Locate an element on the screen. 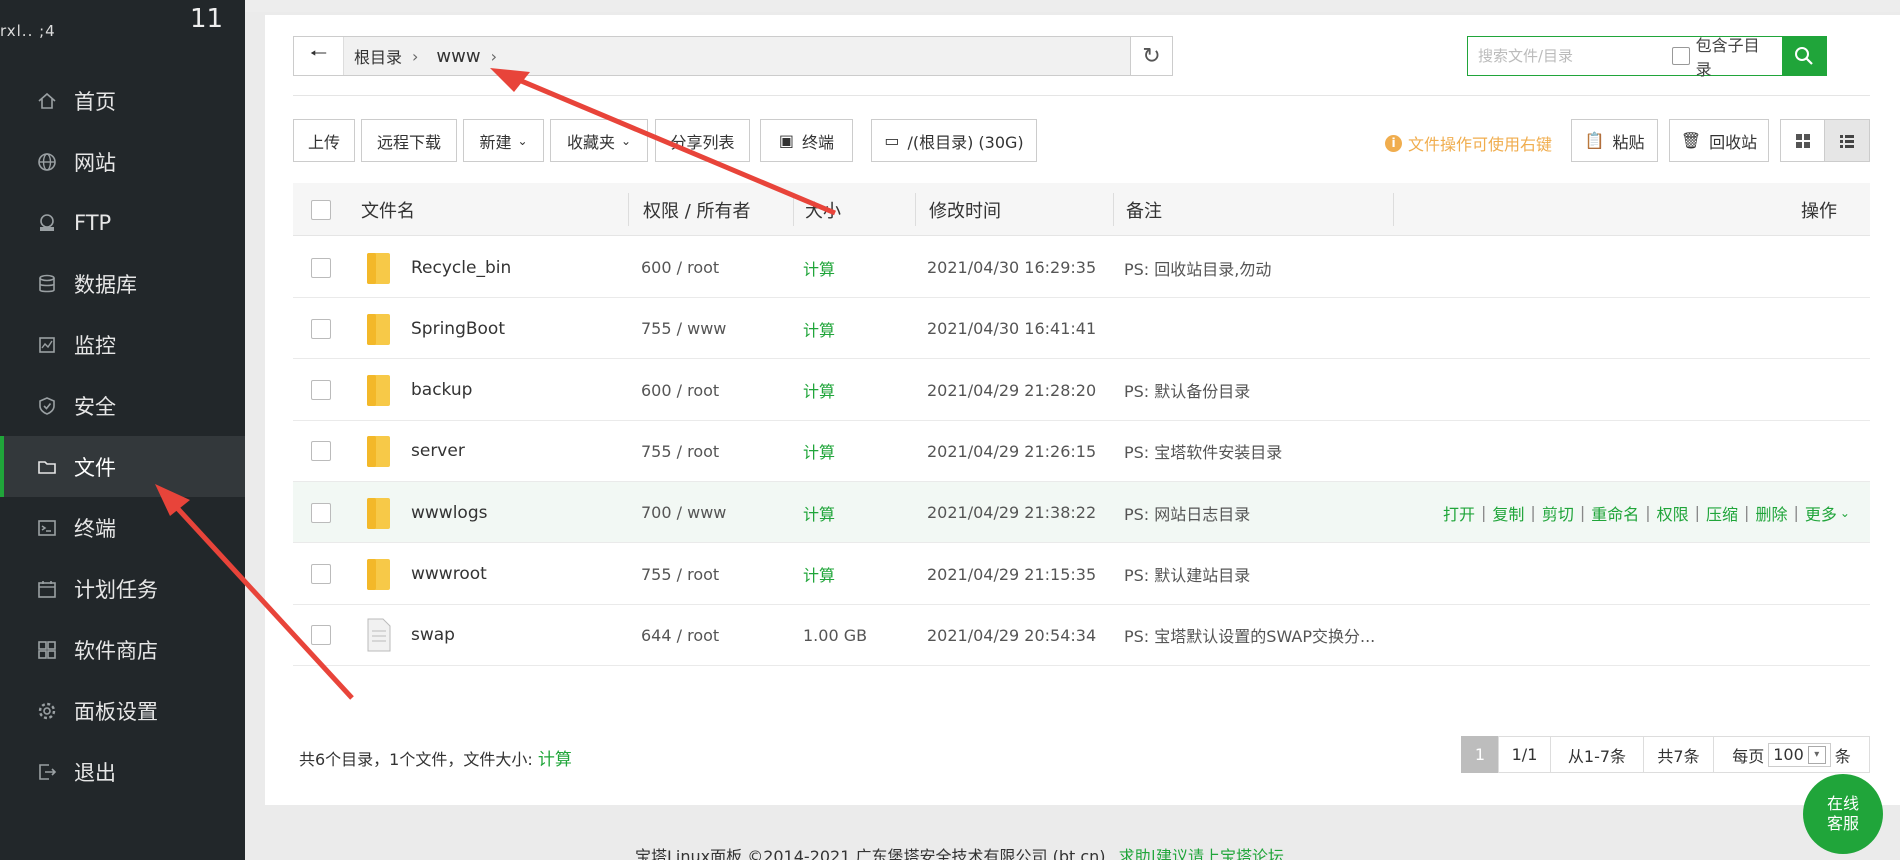 This screenshot has width=1900, height=860. row-action-1: 复制 is located at coordinates (1508, 513).